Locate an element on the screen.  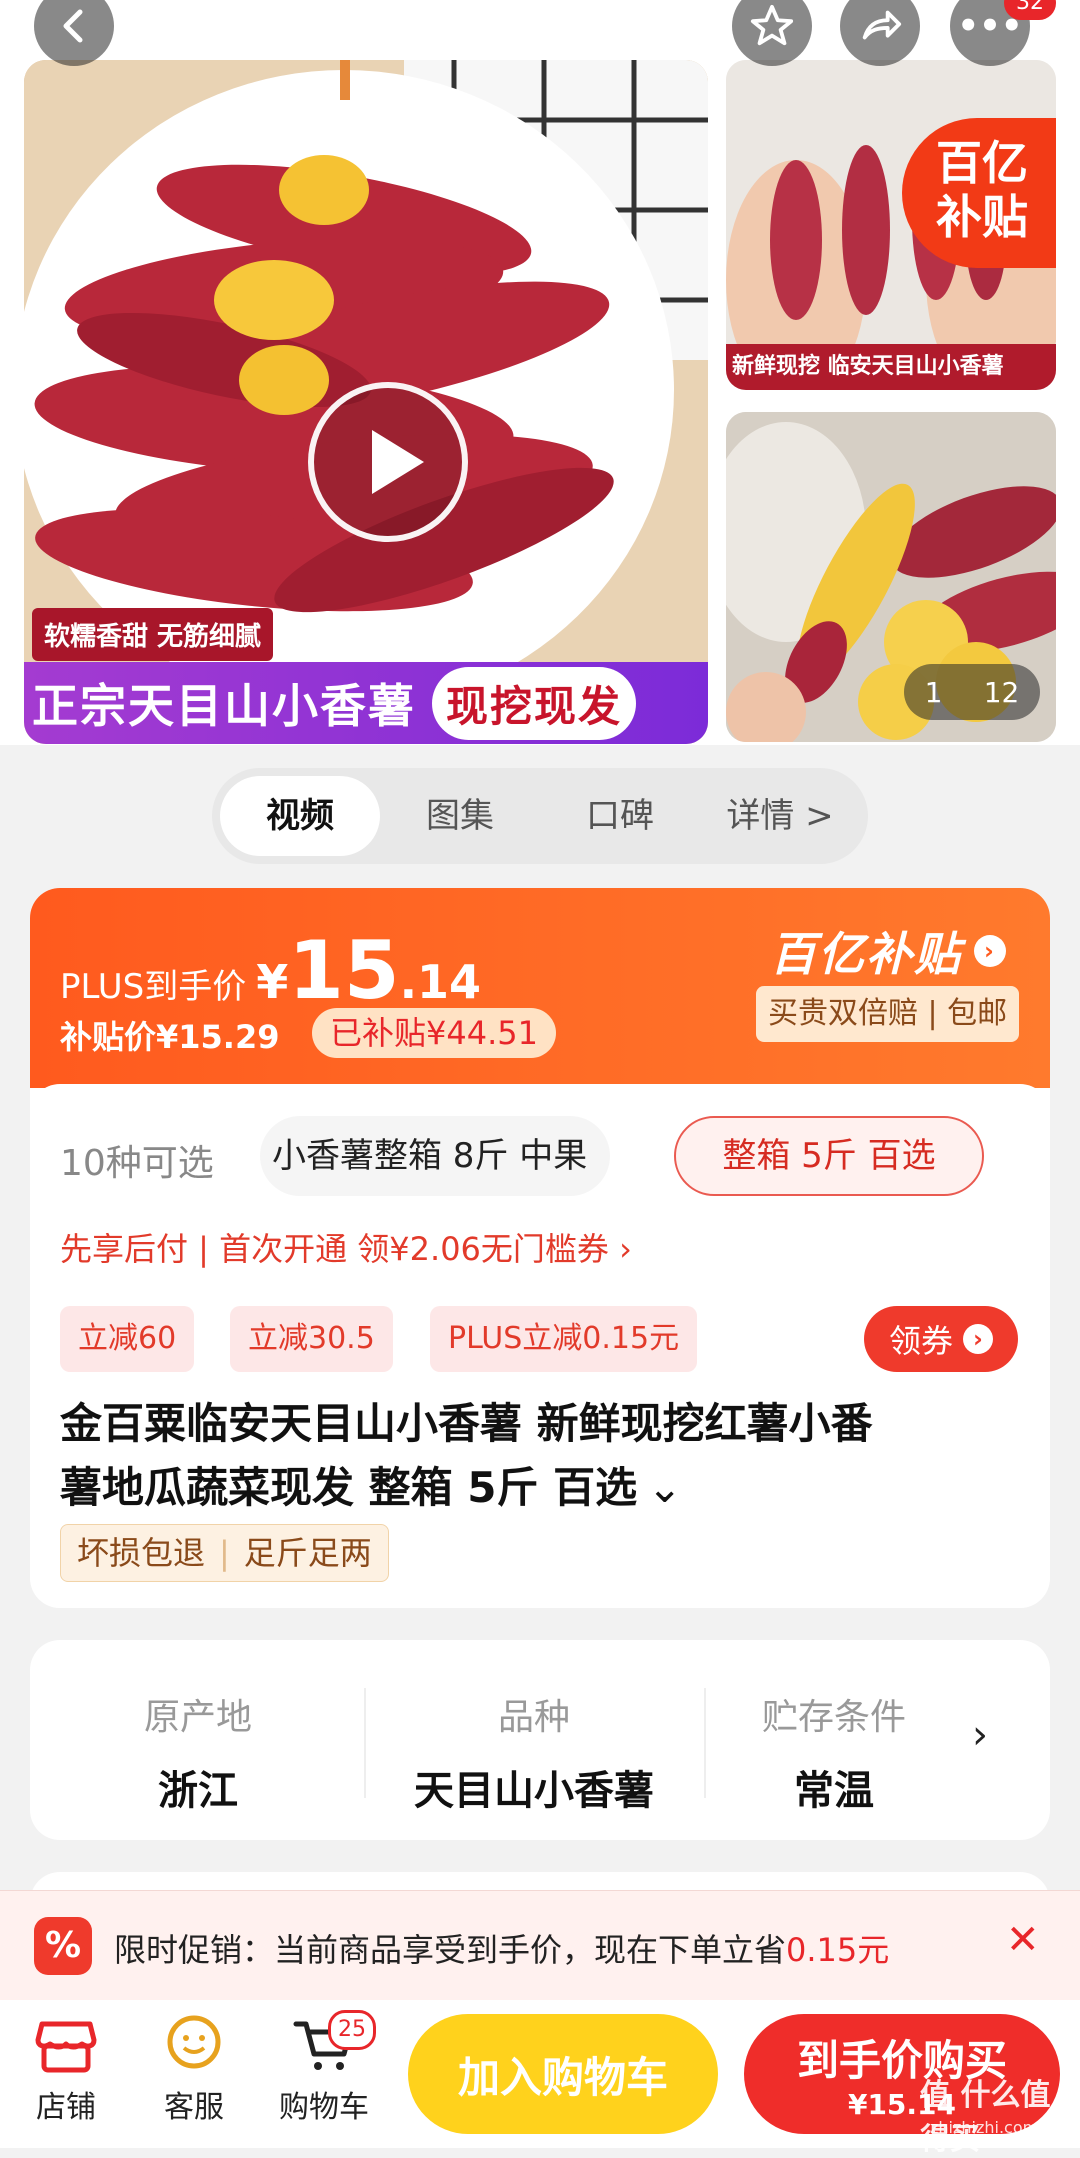
bottom-action-bar: 店铺 客服 购物车 25 加入购物车 到手价购买 ¥15.14 is located at coordinates (540, 2074).